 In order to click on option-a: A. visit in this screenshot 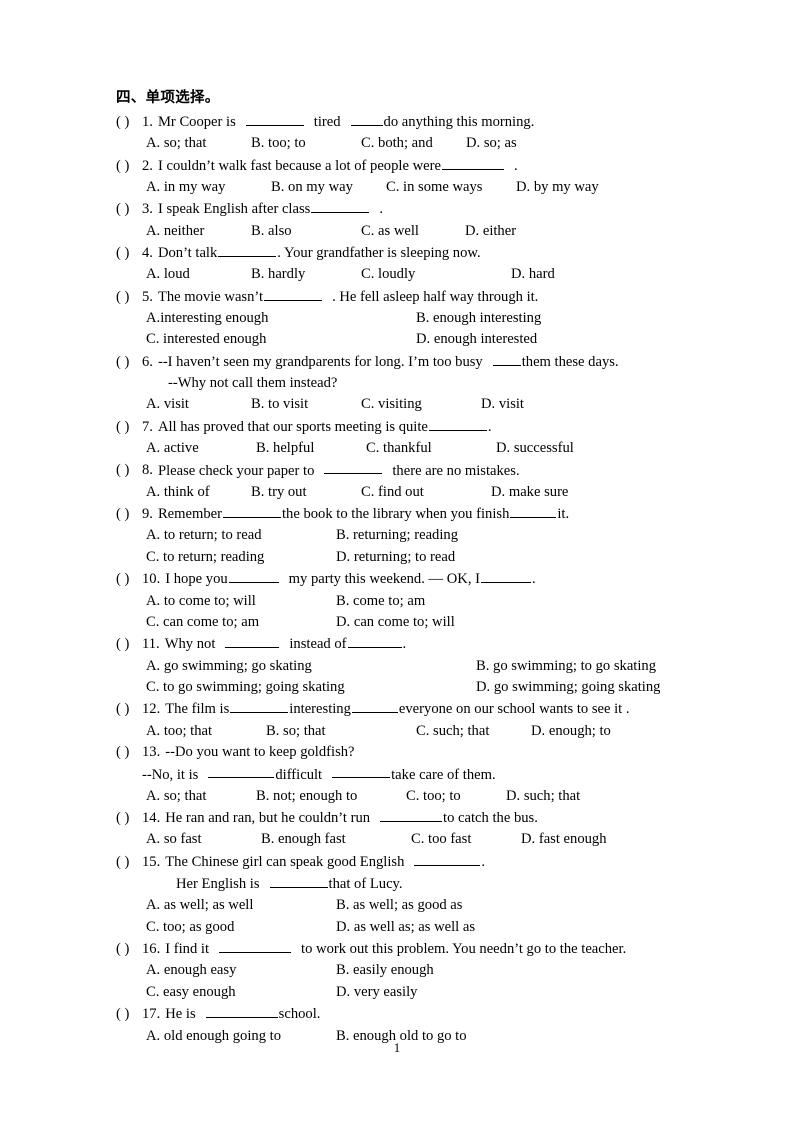, I will do `click(198, 404)`.